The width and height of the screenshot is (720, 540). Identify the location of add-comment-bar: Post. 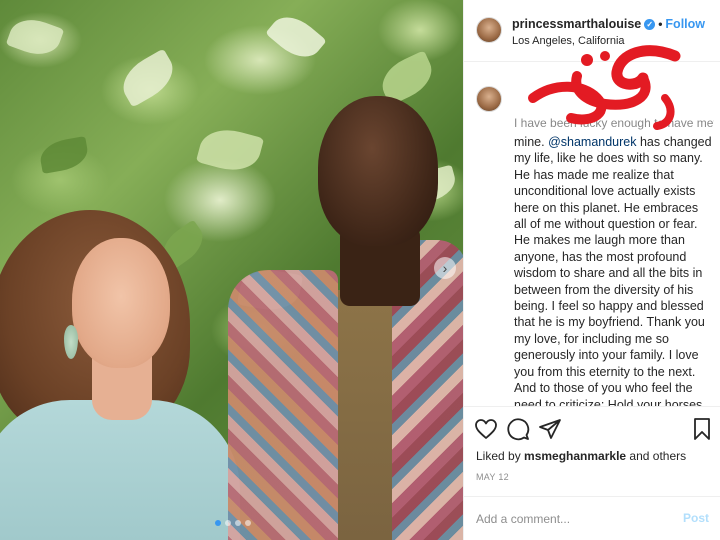
(592, 518).